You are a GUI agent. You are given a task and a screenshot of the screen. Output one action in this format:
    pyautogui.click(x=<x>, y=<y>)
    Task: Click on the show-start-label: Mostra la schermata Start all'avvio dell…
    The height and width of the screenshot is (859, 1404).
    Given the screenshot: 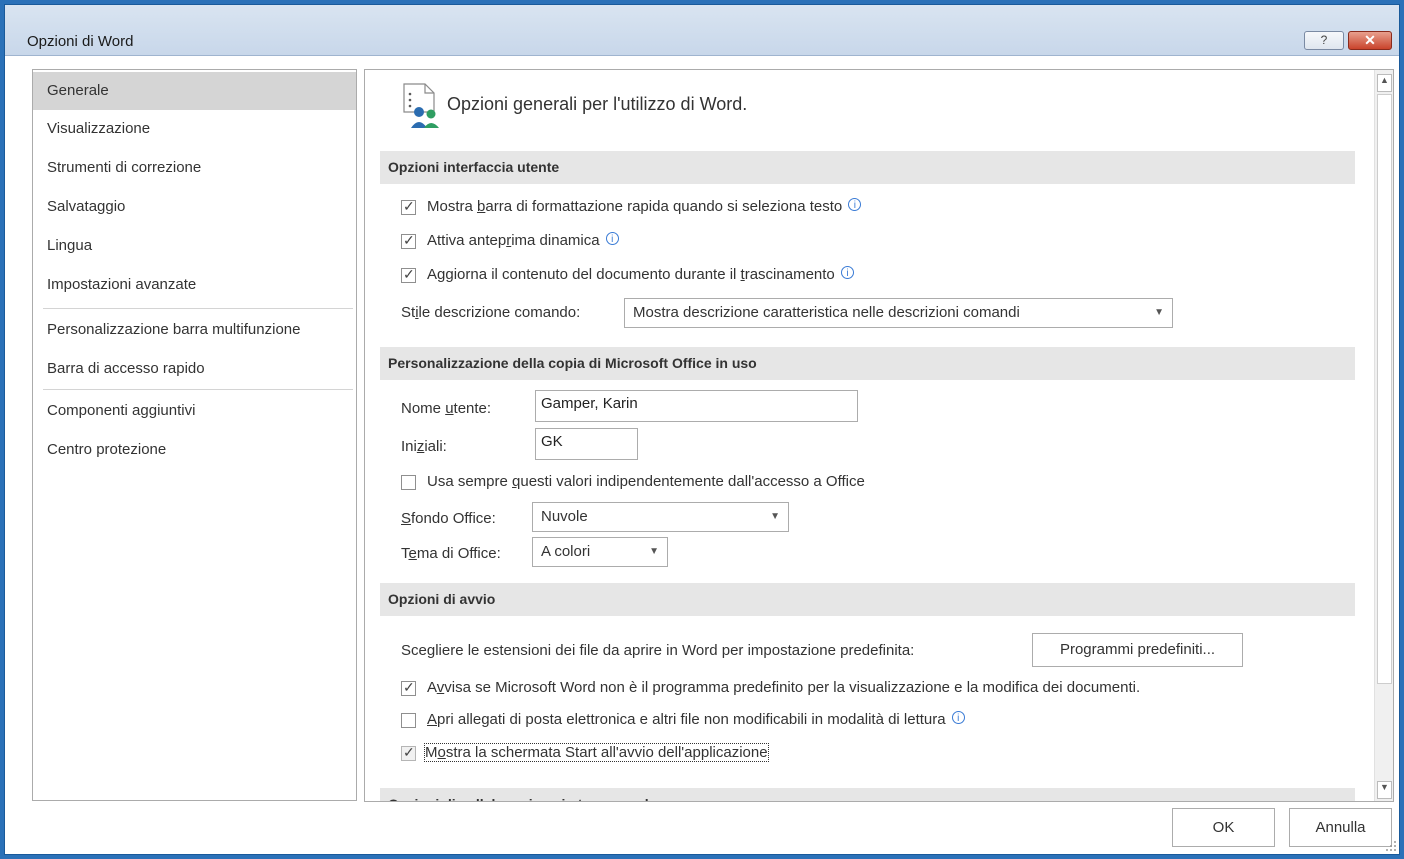 What is the action you would take?
    pyautogui.click(x=596, y=752)
    